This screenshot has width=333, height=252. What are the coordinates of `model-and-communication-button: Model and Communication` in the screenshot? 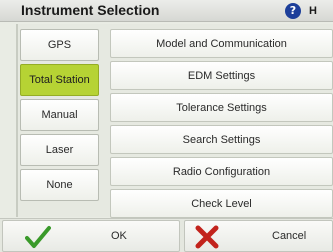 It's located at (221, 43).